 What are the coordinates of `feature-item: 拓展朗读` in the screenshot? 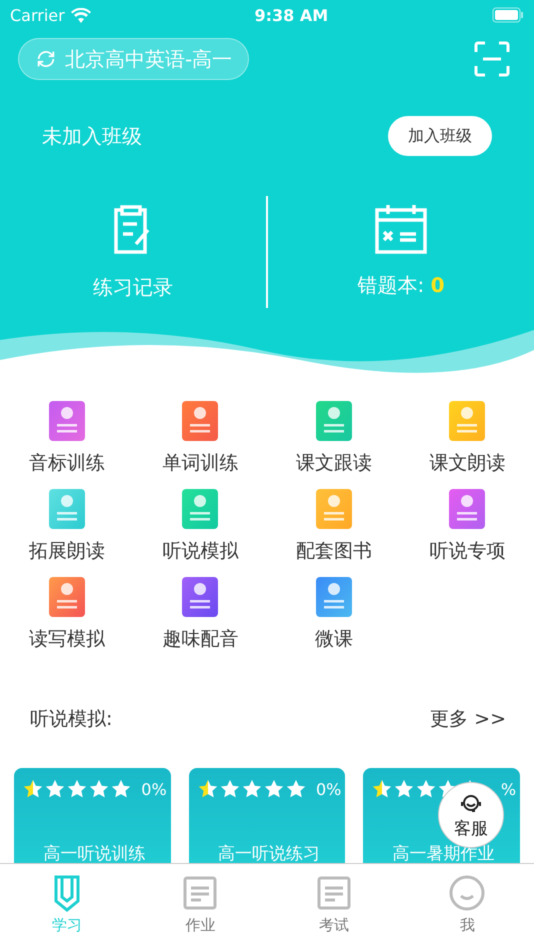 It's located at (67, 525).